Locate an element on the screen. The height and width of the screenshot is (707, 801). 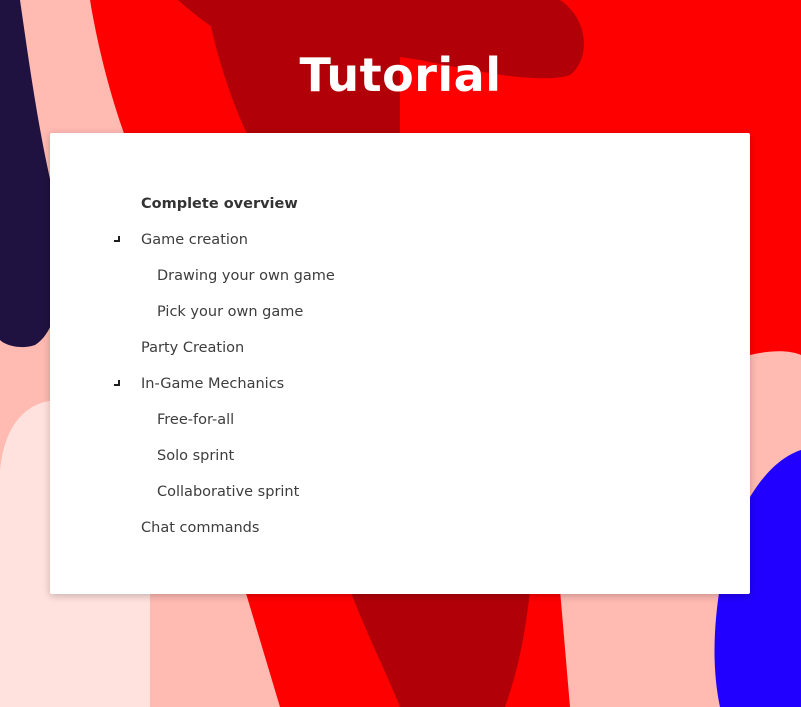
toc-item-game-creation: Game creation is located at coordinates (400, 240).